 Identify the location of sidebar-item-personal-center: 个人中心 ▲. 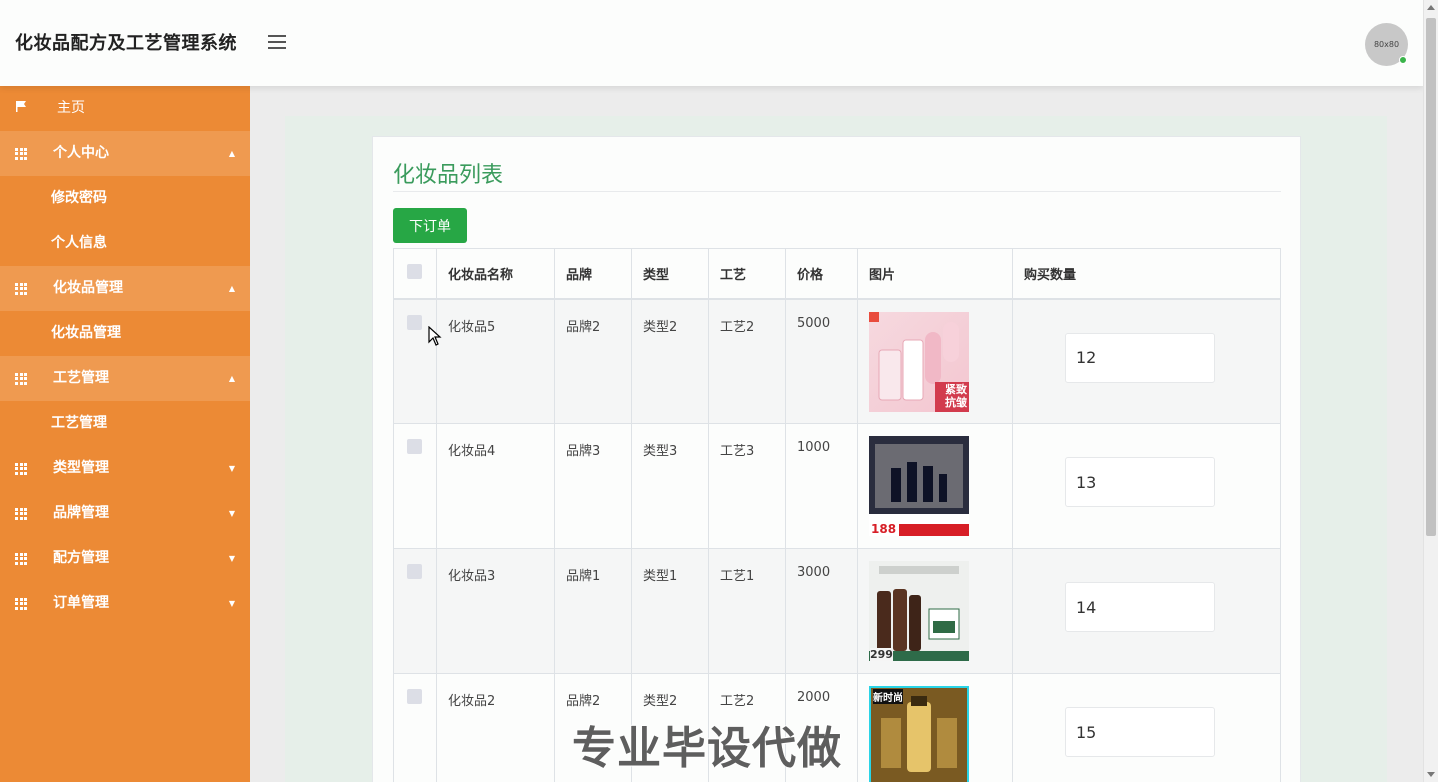
(125, 153).